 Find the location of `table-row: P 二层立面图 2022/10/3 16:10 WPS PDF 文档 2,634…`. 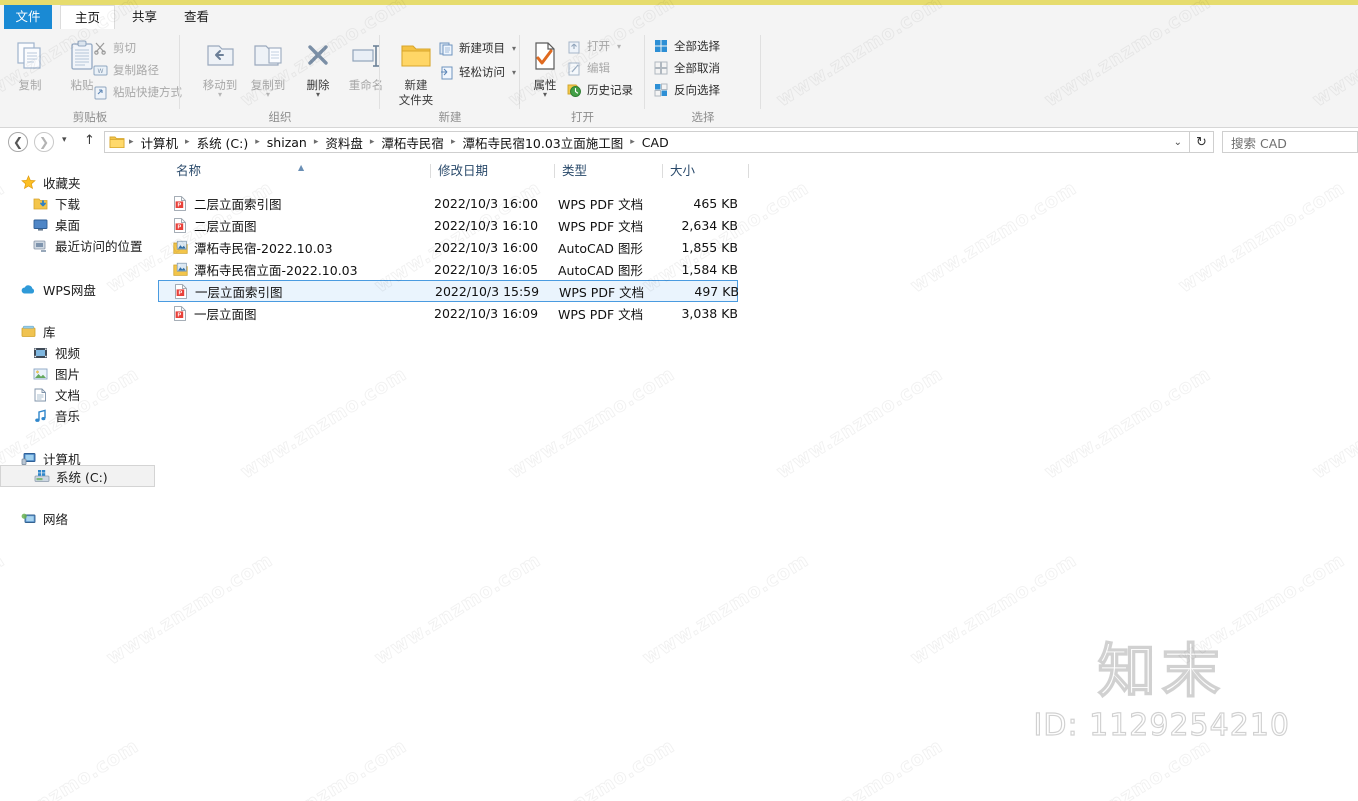

table-row: P 二层立面图 2022/10/3 16:10 WPS PDF 文档 2,634… is located at coordinates (448, 225).